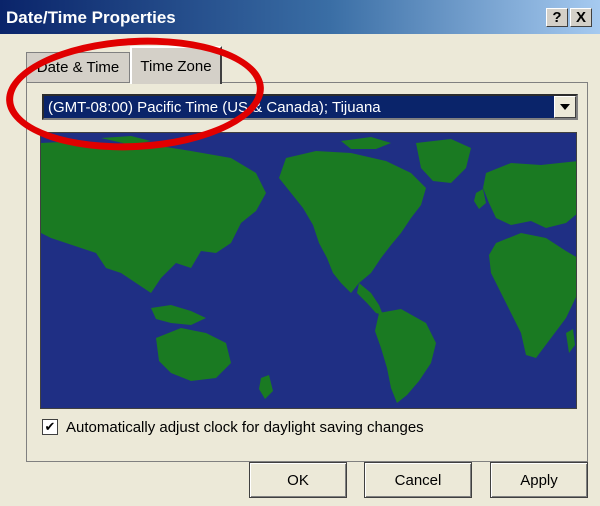 This screenshot has height=506, width=600. I want to click on ok-label: OK, so click(298, 480).